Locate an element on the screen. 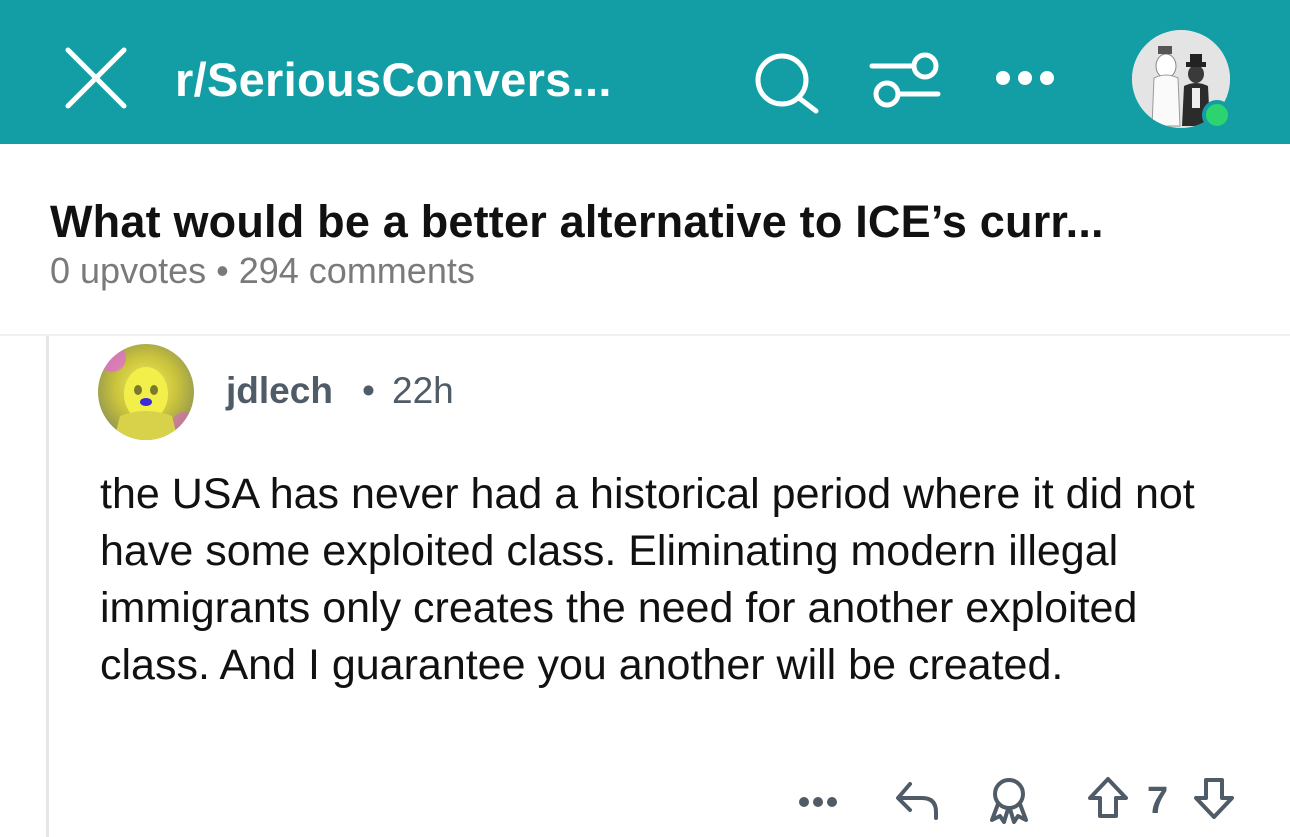  post-meta: 0 upvotes • 294 comments is located at coordinates (262, 271).